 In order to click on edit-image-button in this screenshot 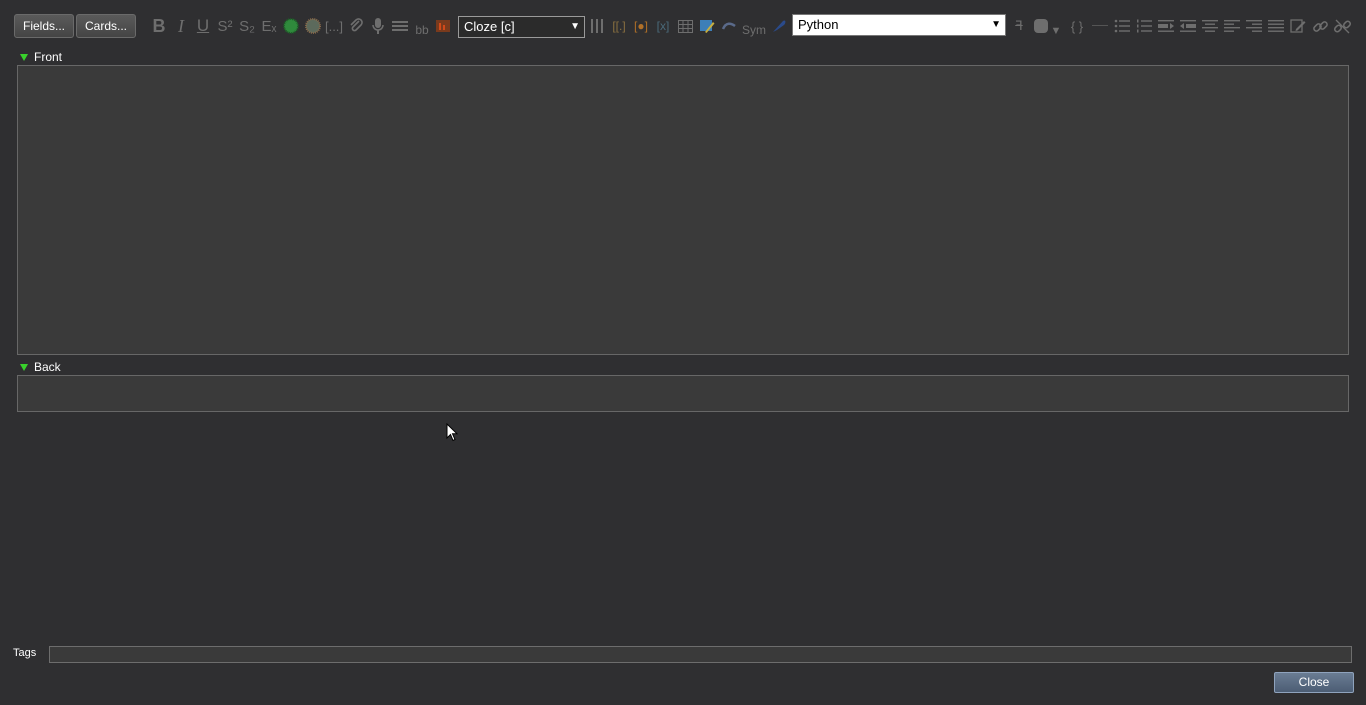, I will do `click(707, 26)`.